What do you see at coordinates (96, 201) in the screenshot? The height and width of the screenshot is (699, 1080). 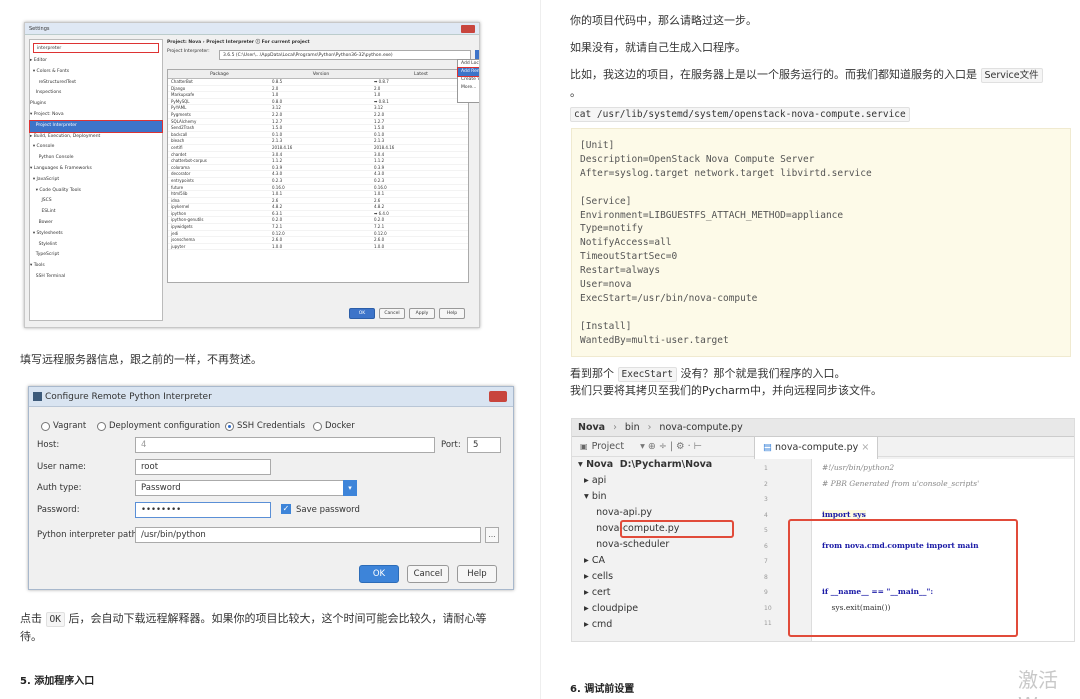 I see `settings-tree-item: JSCS` at bounding box center [96, 201].